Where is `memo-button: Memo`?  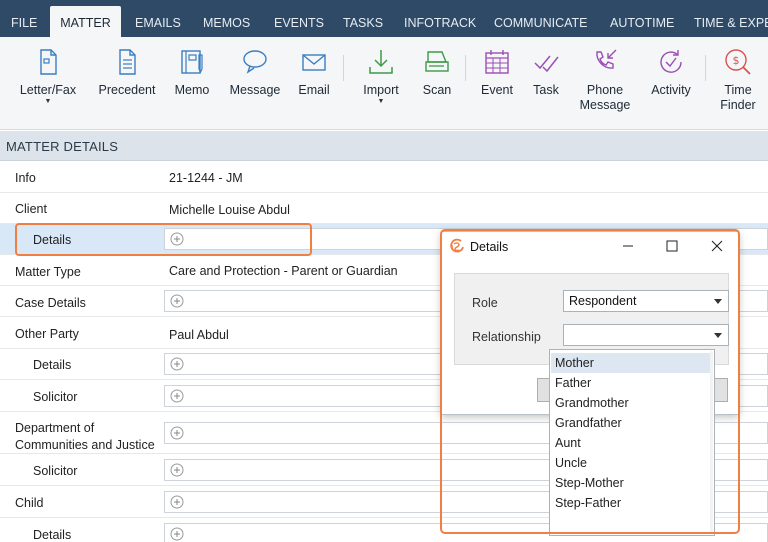 memo-button: Memo is located at coordinates (192, 72).